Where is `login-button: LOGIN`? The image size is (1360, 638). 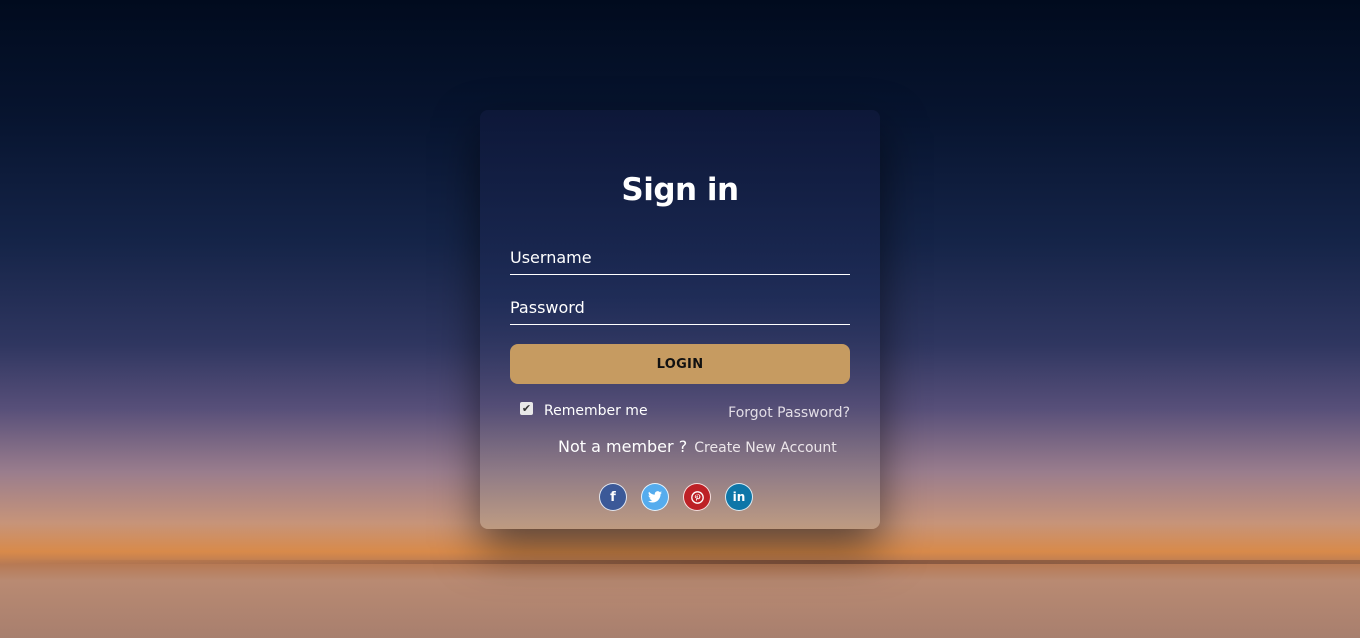 login-button: LOGIN is located at coordinates (680, 364).